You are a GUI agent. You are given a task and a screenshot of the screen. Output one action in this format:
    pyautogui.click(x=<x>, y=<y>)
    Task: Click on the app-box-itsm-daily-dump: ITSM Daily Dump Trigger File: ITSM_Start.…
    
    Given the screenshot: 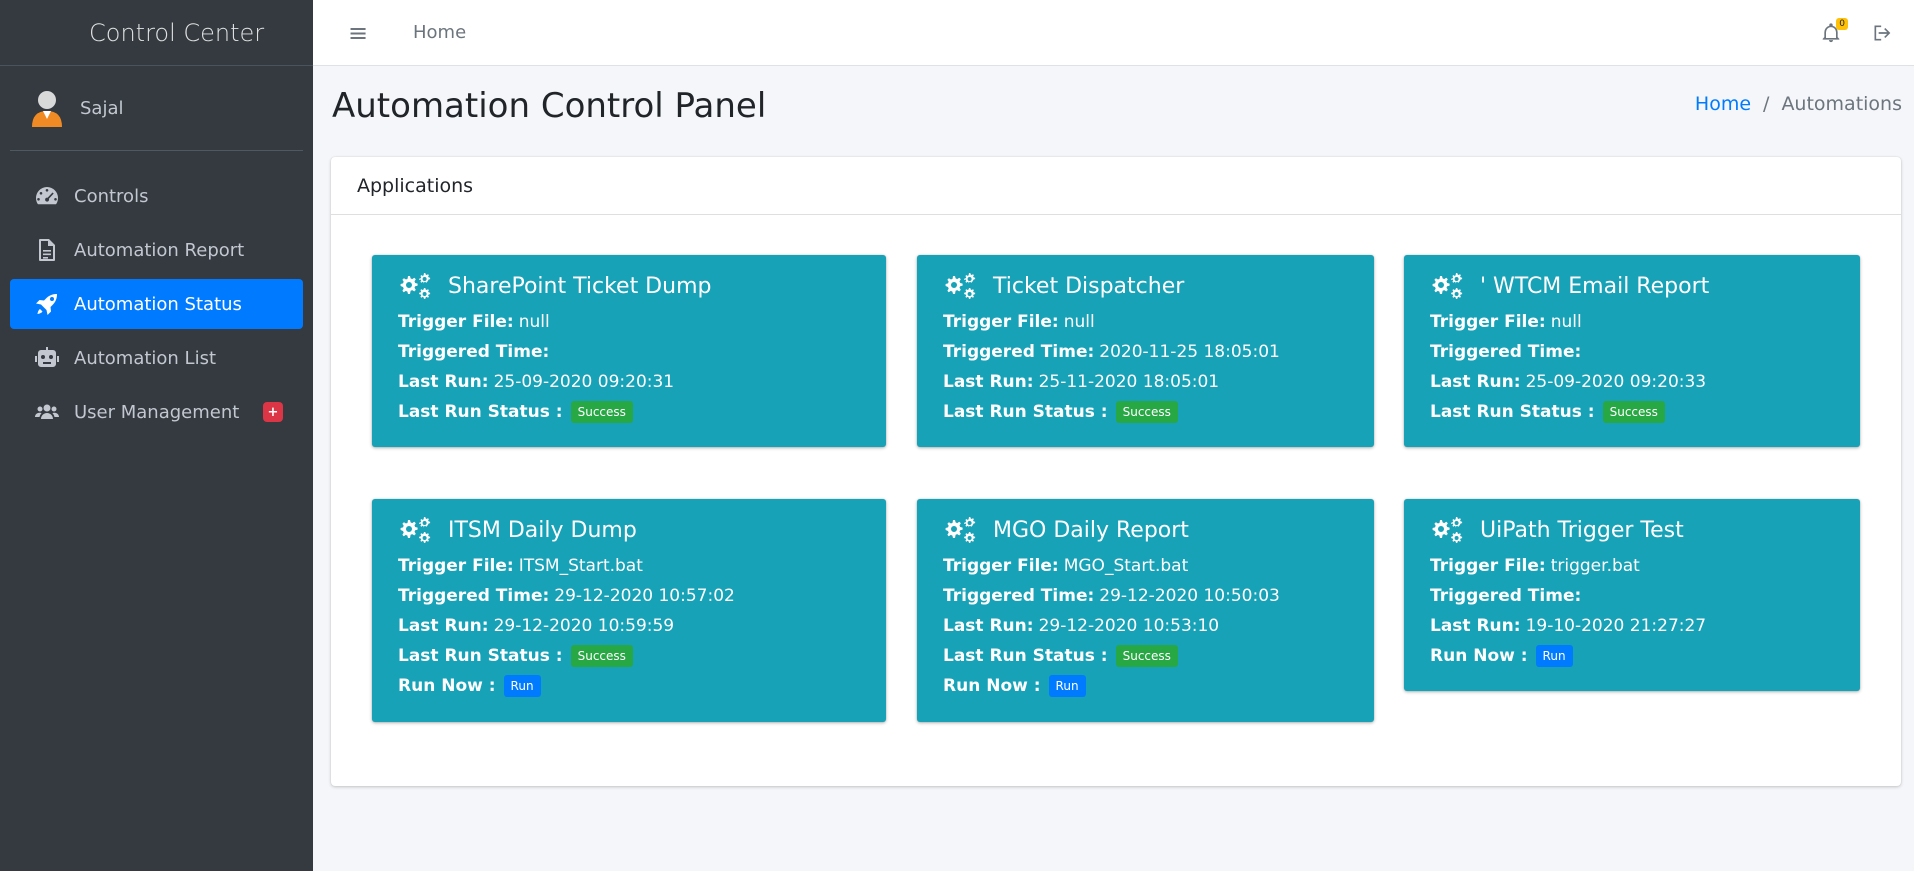 What is the action you would take?
    pyautogui.click(x=629, y=610)
    